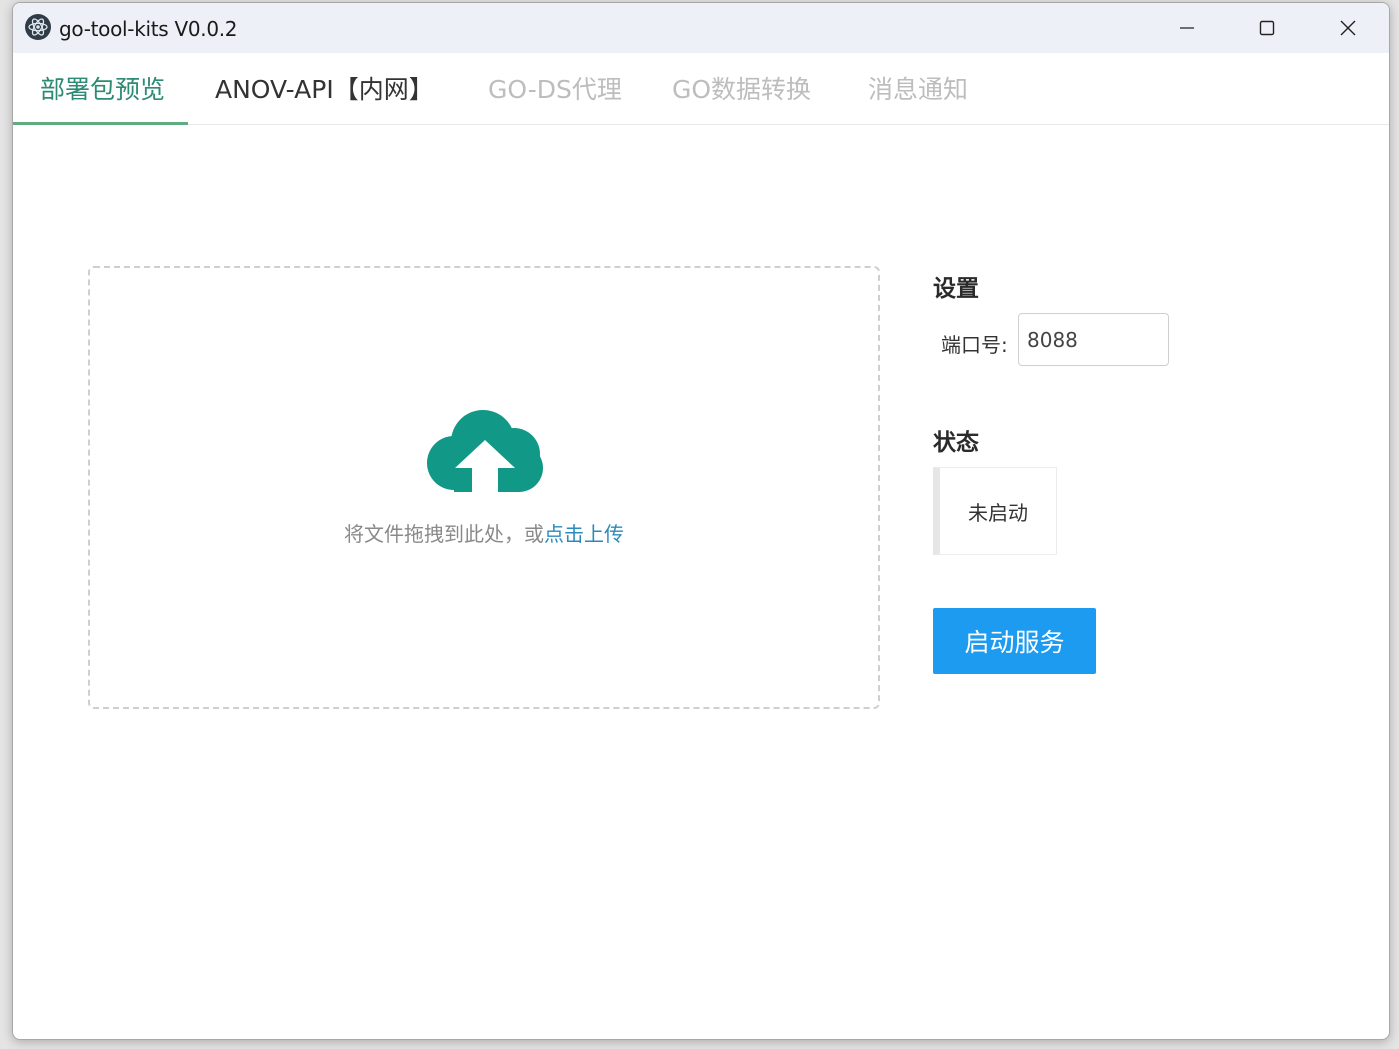 This screenshot has height=1049, width=1399. I want to click on active-tab-indicator, so click(100, 123).